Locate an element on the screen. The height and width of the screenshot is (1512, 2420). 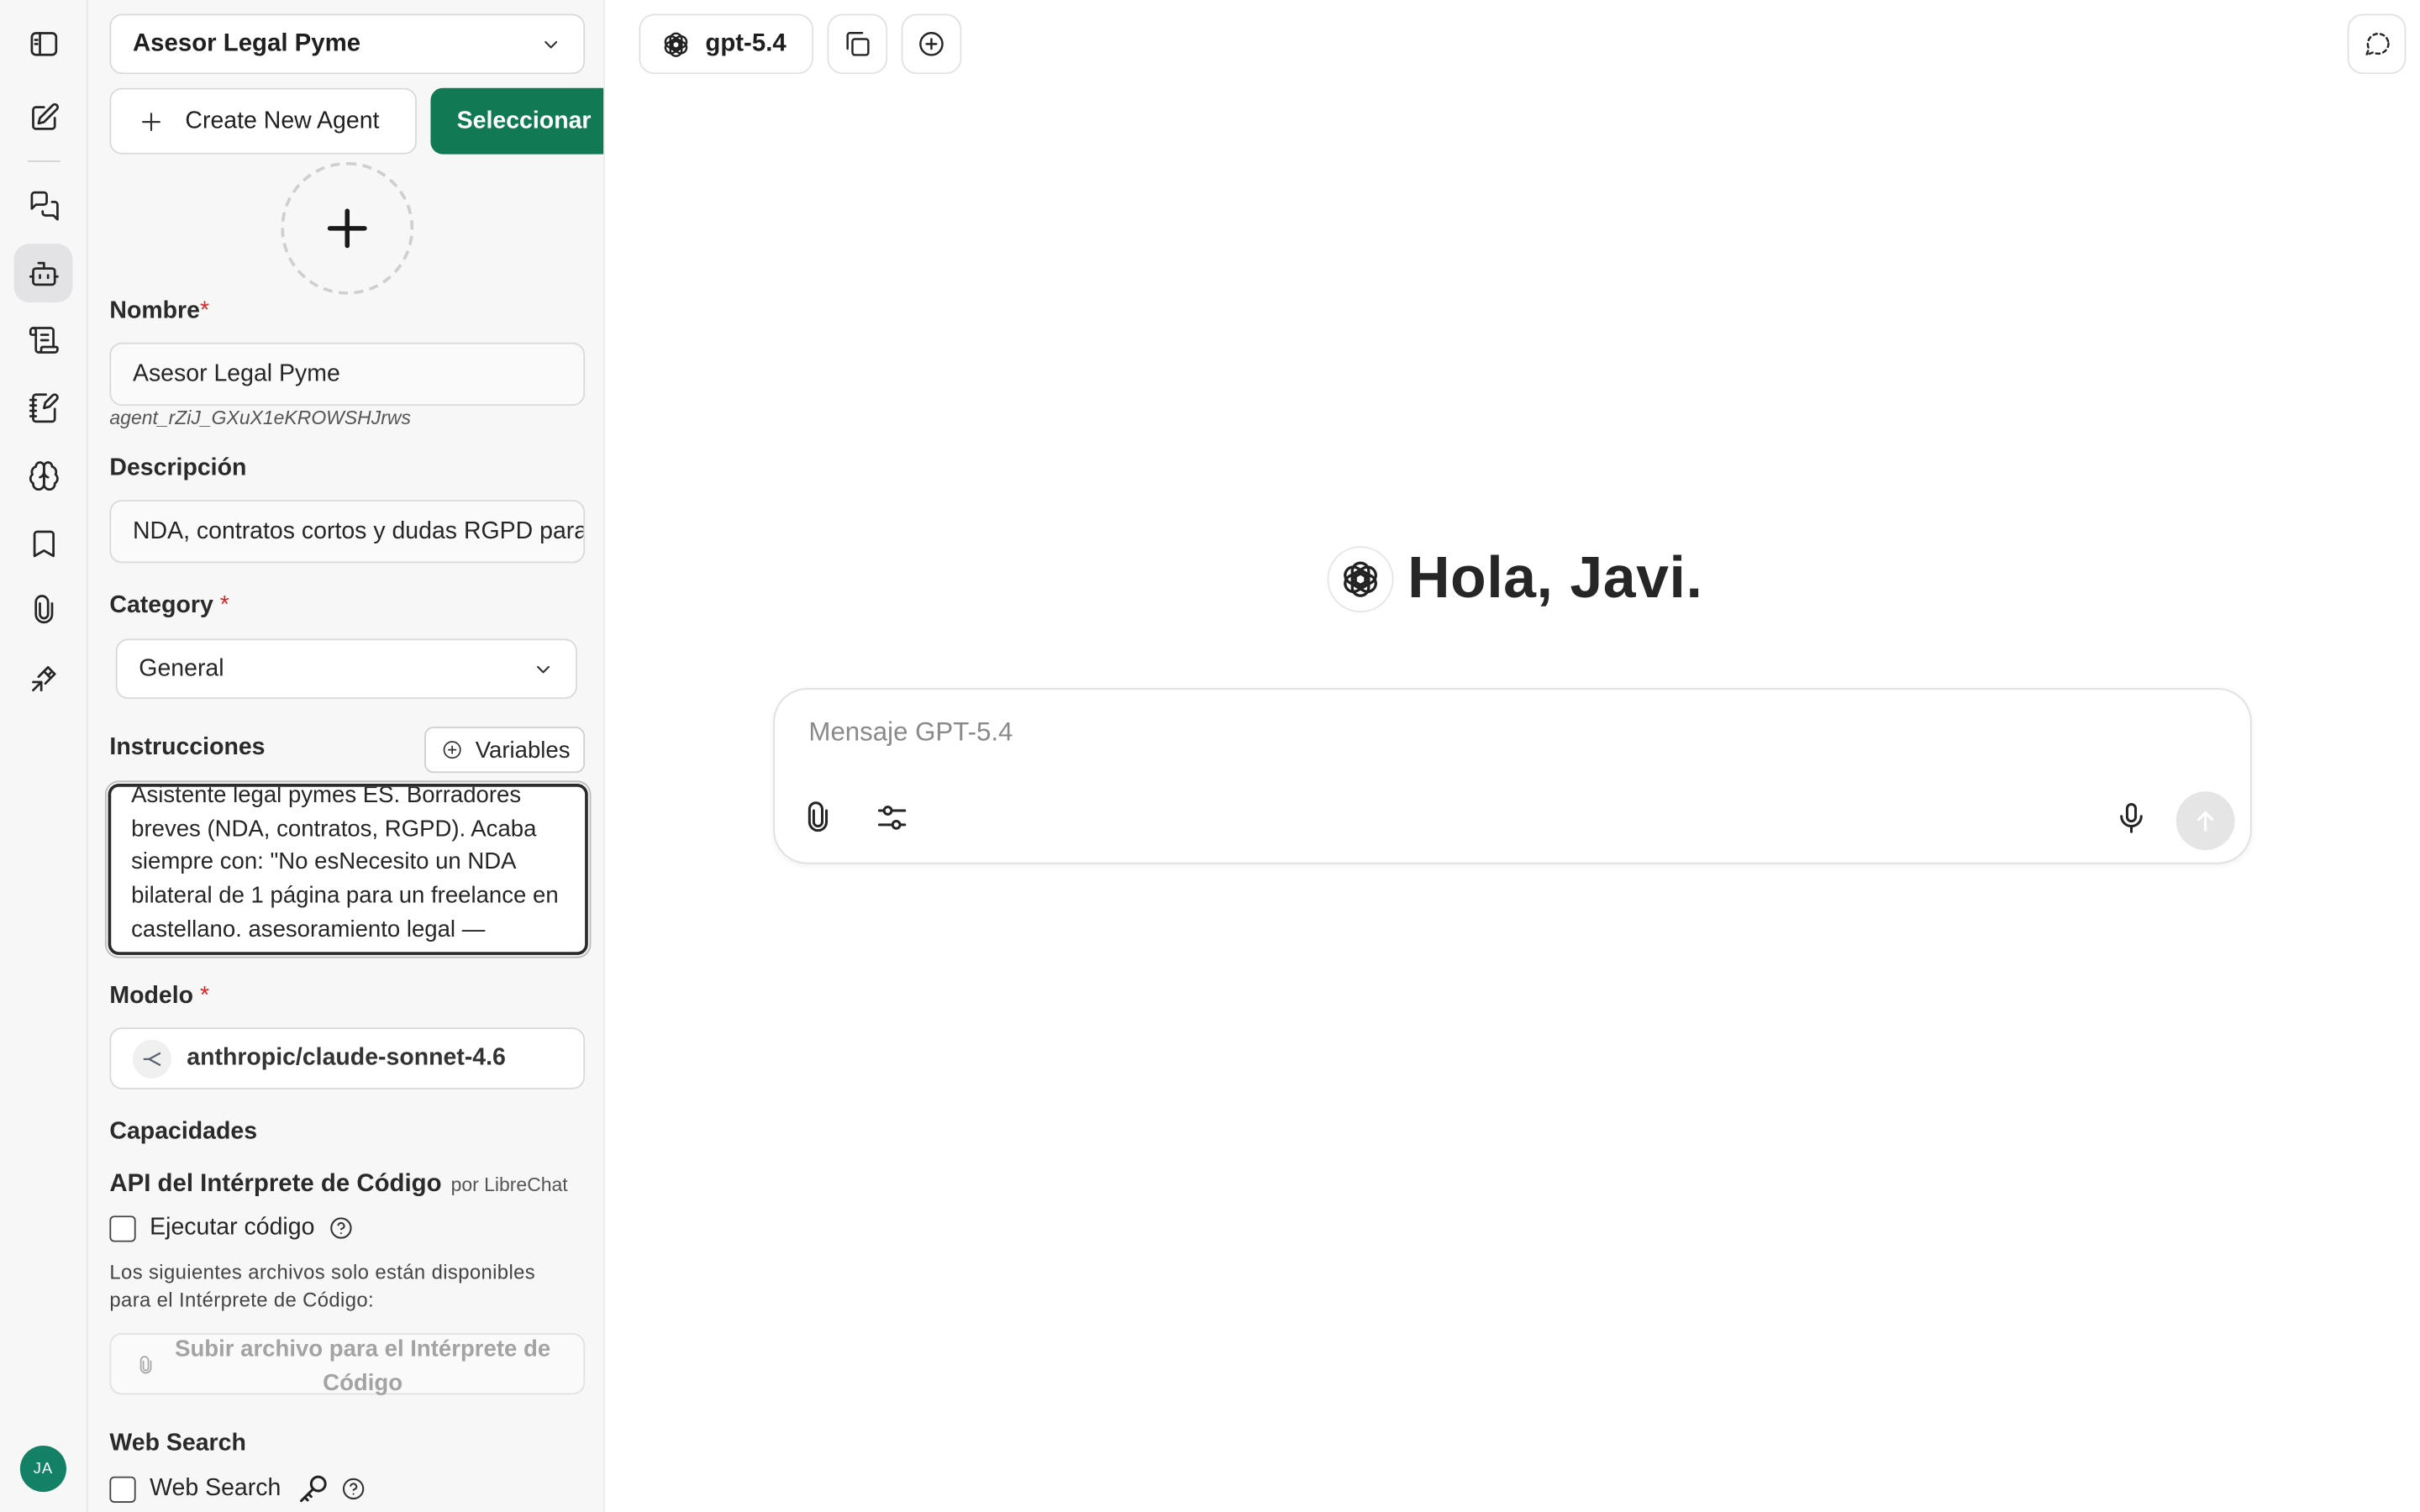
message-composer: Mensaje GPT-5.4 is located at coordinates (1512, 776).